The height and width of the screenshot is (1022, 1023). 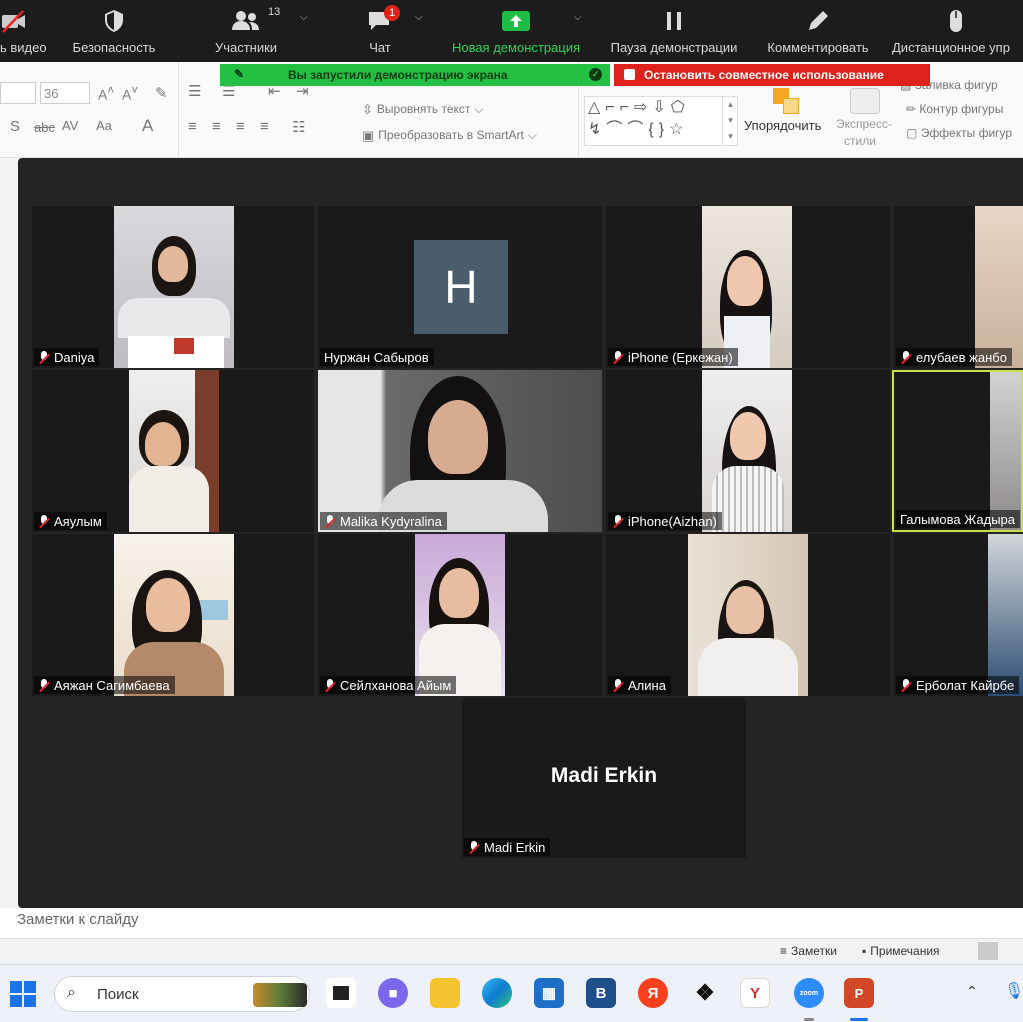 I want to click on participant-tile: H Нуржан Сабыров, so click(x=460, y=287).